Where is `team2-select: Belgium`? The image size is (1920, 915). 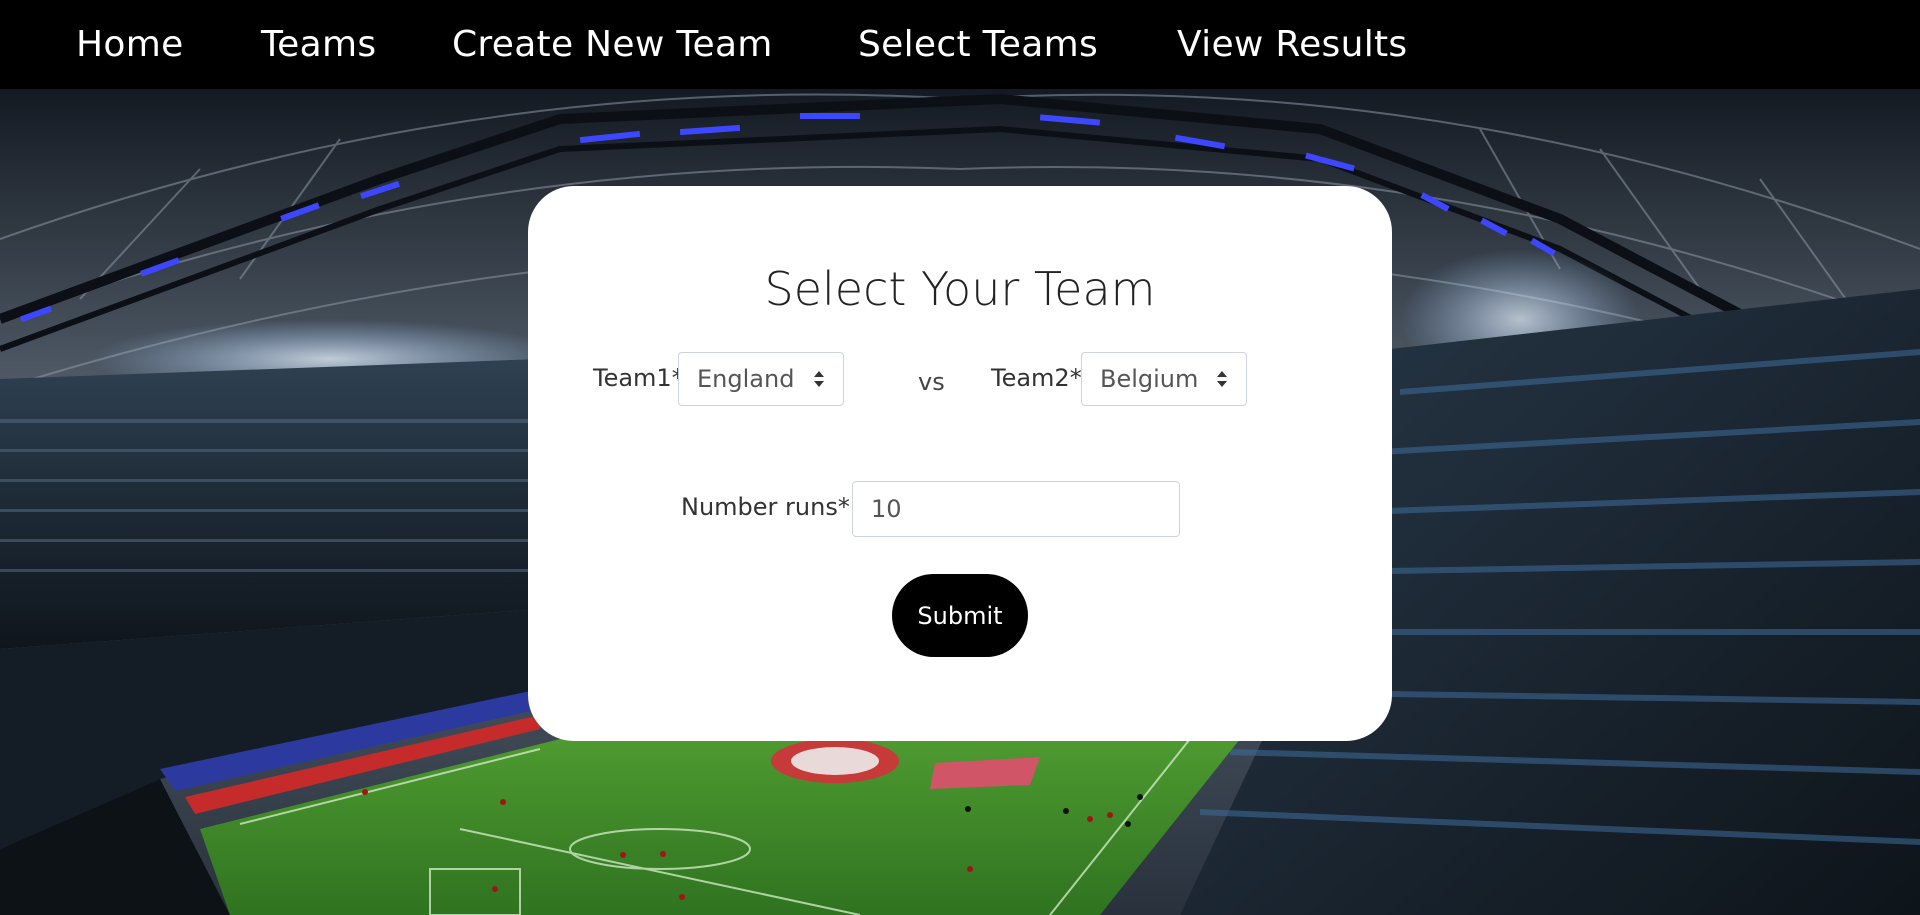
team2-select: Belgium is located at coordinates (1164, 379).